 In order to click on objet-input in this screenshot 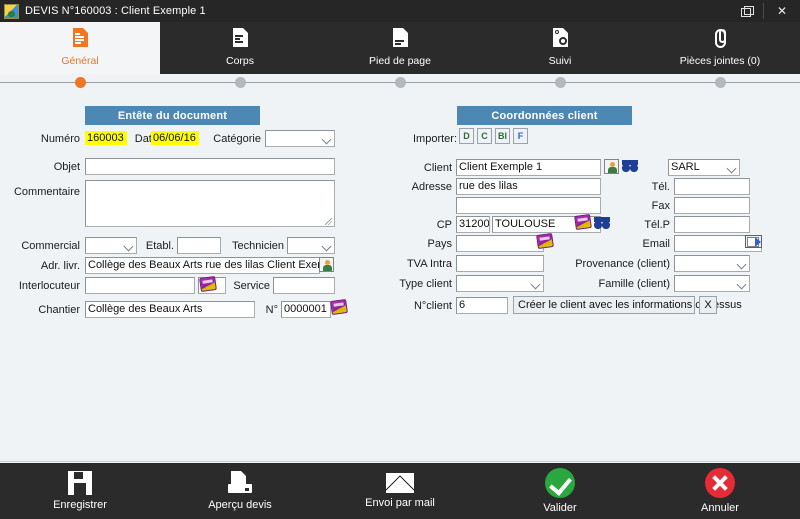, I will do `click(210, 166)`.